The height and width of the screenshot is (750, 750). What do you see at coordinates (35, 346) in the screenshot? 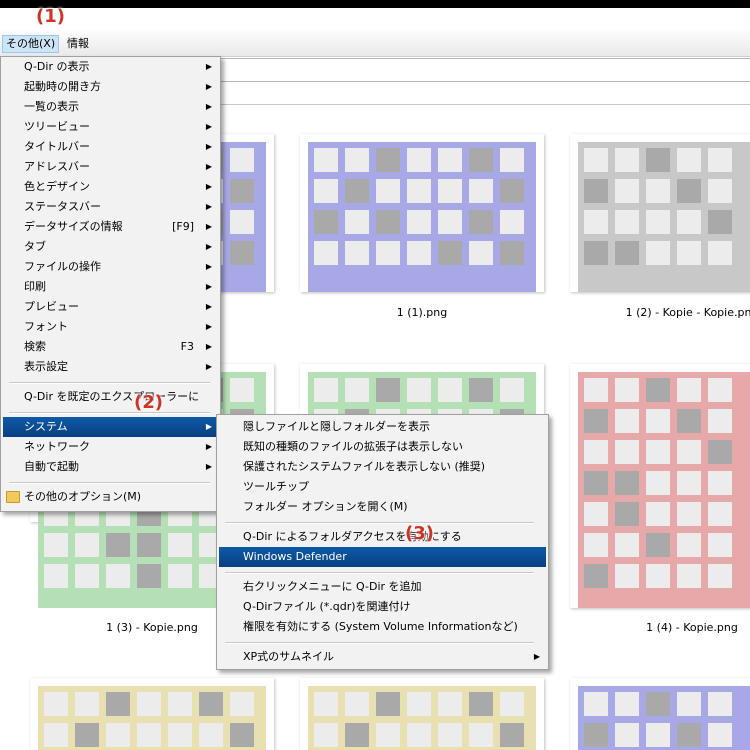
I see `menu-item-label: 検索` at bounding box center [35, 346].